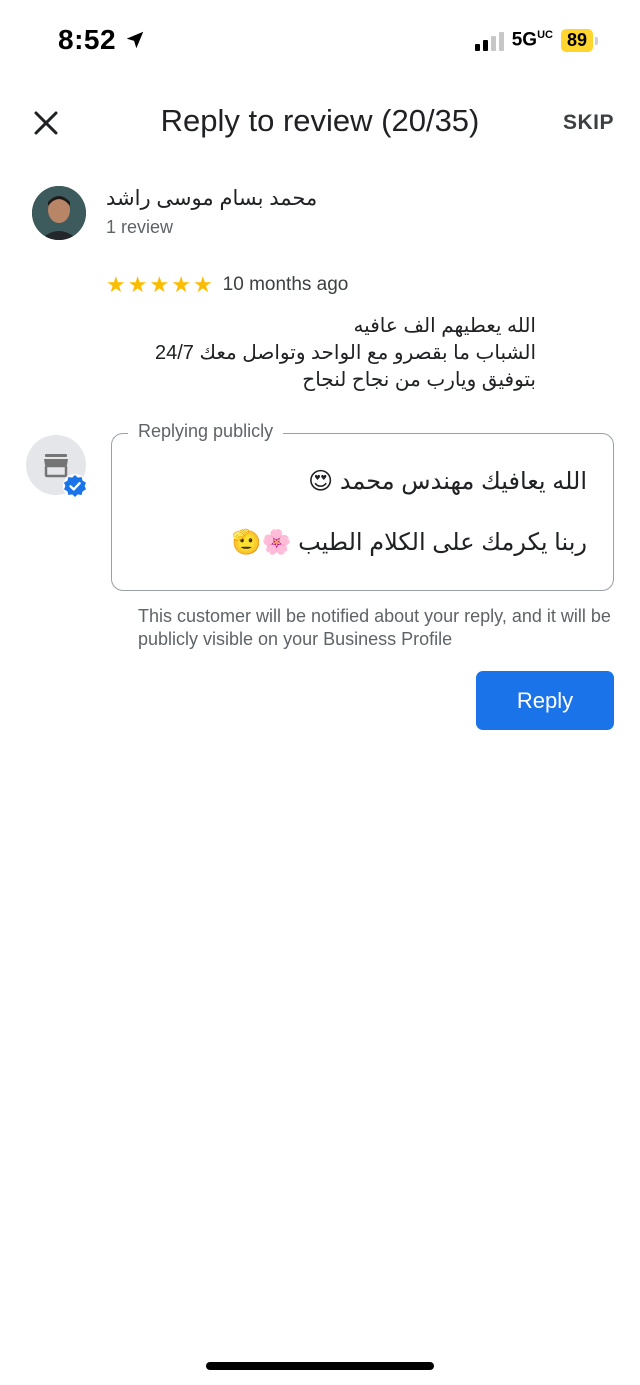 This screenshot has height=1385, width=640. I want to click on network-label: 5GUC, so click(532, 40).